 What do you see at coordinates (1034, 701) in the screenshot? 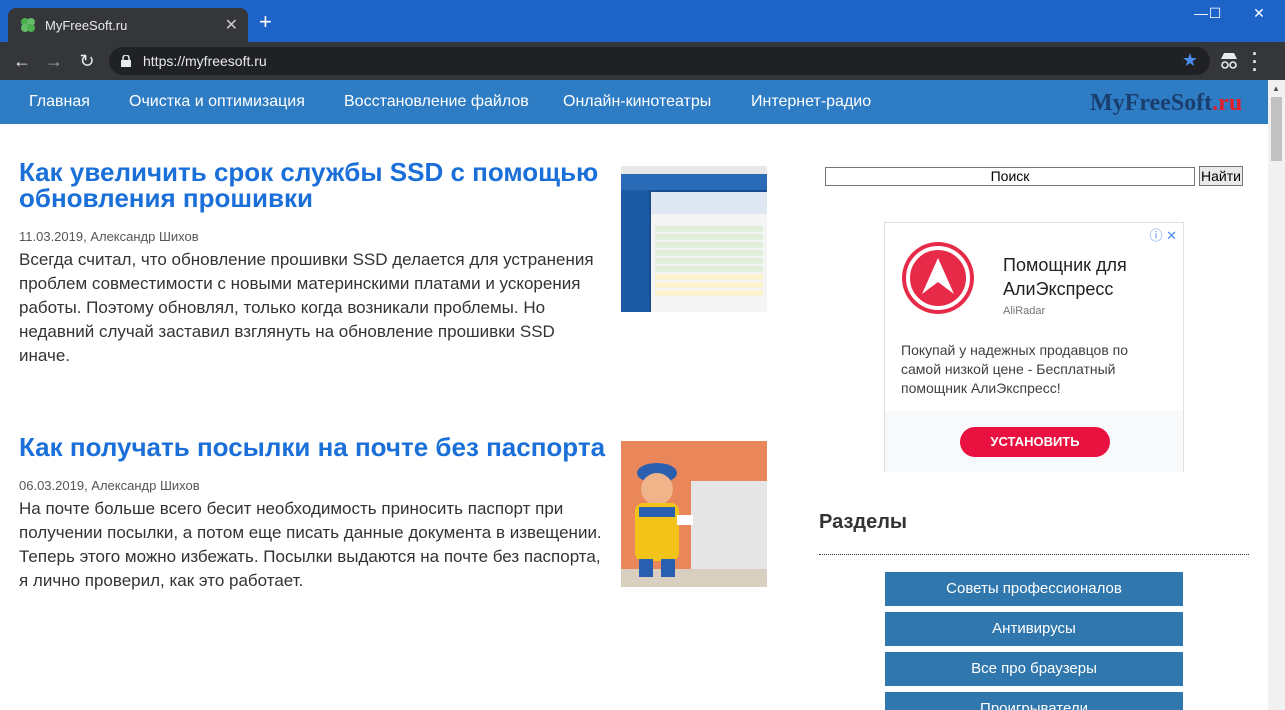
I see `section-button-players: Проигрыватели` at bounding box center [1034, 701].